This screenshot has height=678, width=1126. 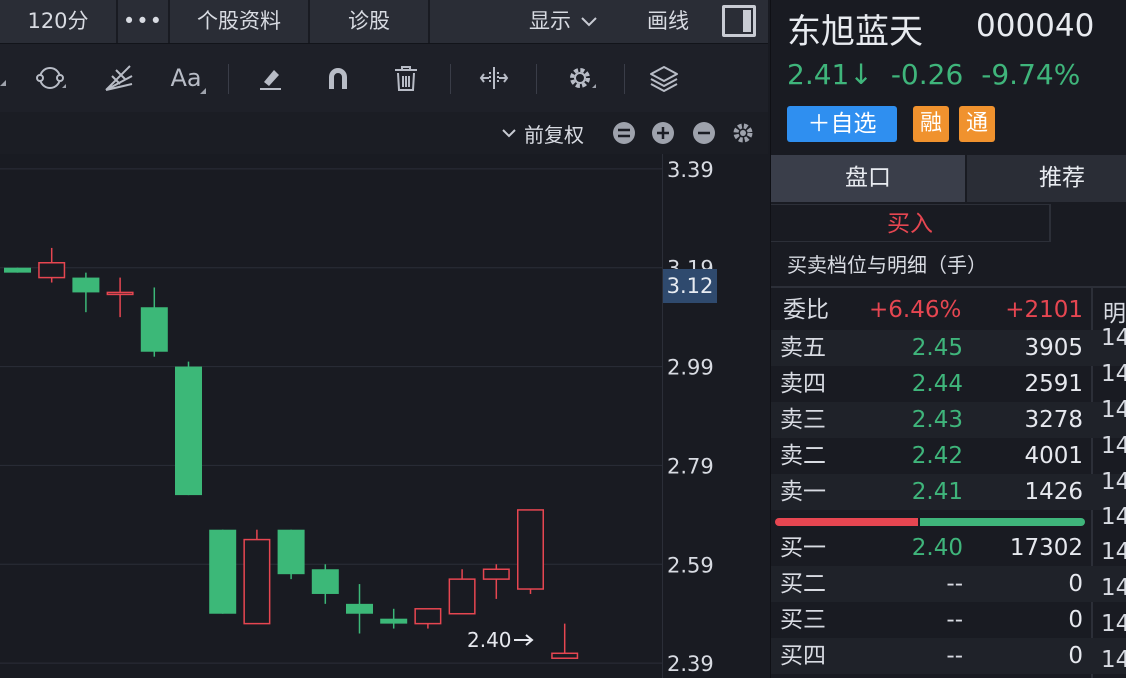 What do you see at coordinates (915, 310) in the screenshot?
I see `commission-pct: +6.46%` at bounding box center [915, 310].